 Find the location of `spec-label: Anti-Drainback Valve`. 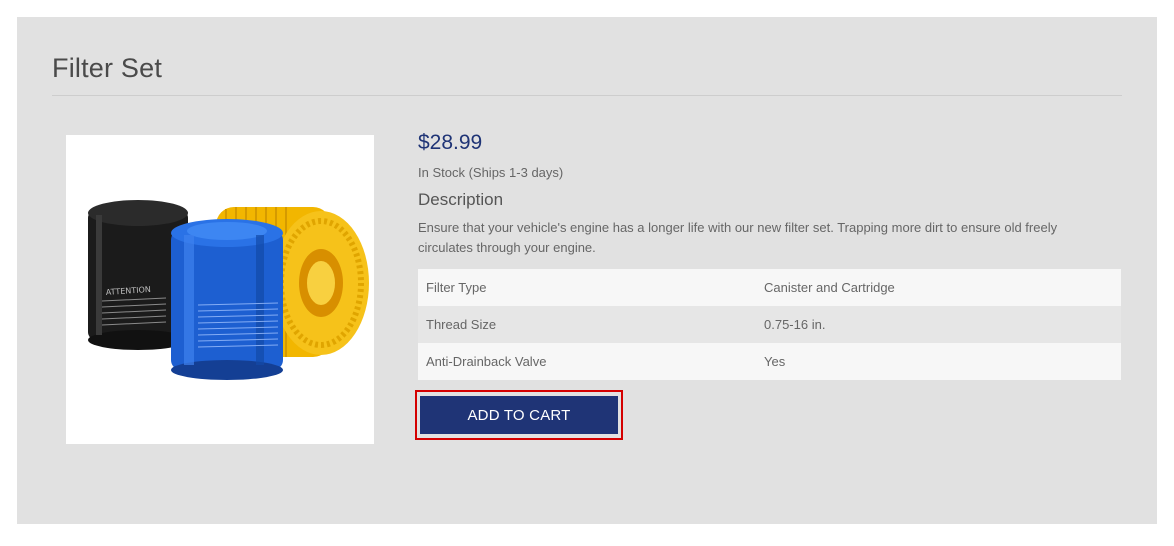

spec-label: Anti-Drainback Valve is located at coordinates (486, 361).